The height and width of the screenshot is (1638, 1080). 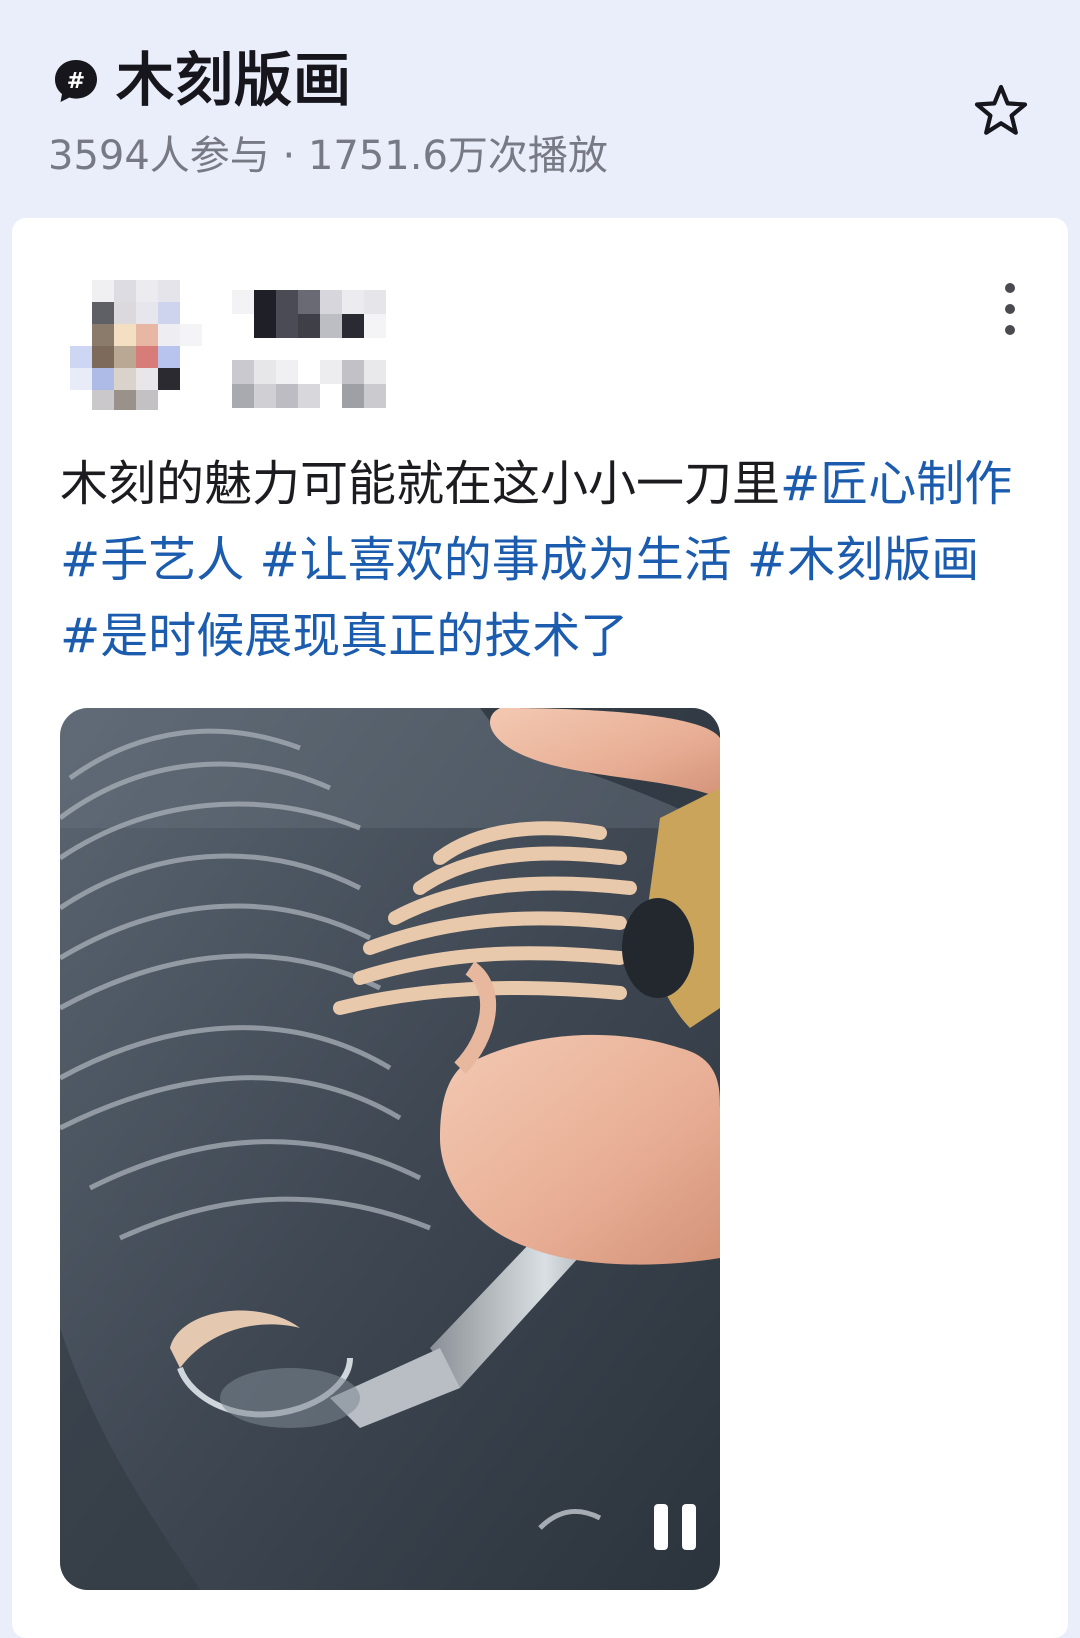 I want to click on avatar, so click(x=140, y=340).